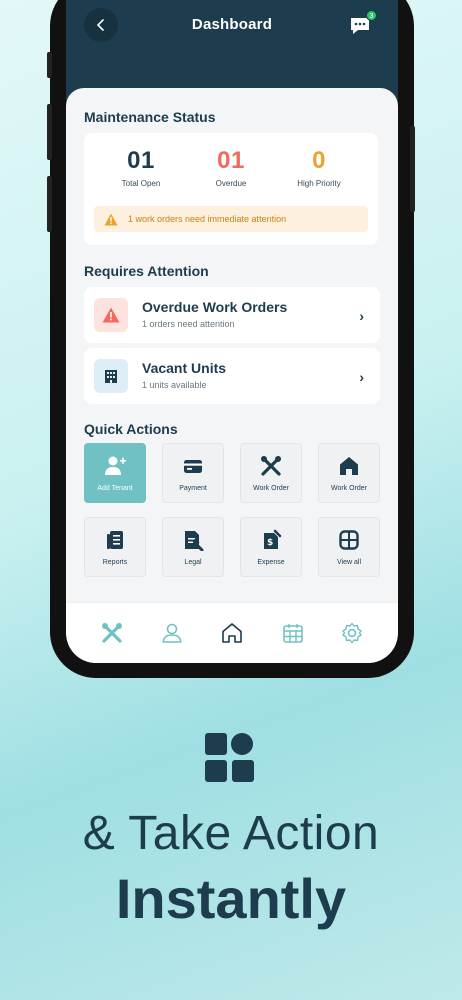  Describe the element at coordinates (231, 833) in the screenshot. I see `tagline-line-1: & Take Action` at that location.